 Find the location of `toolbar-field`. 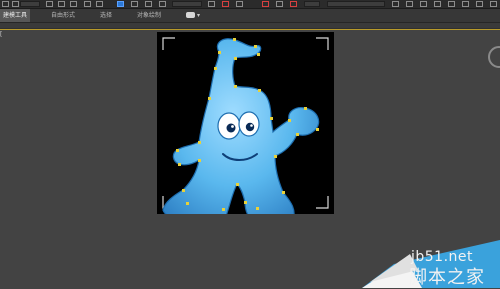

toolbar-field is located at coordinates (30, 4).